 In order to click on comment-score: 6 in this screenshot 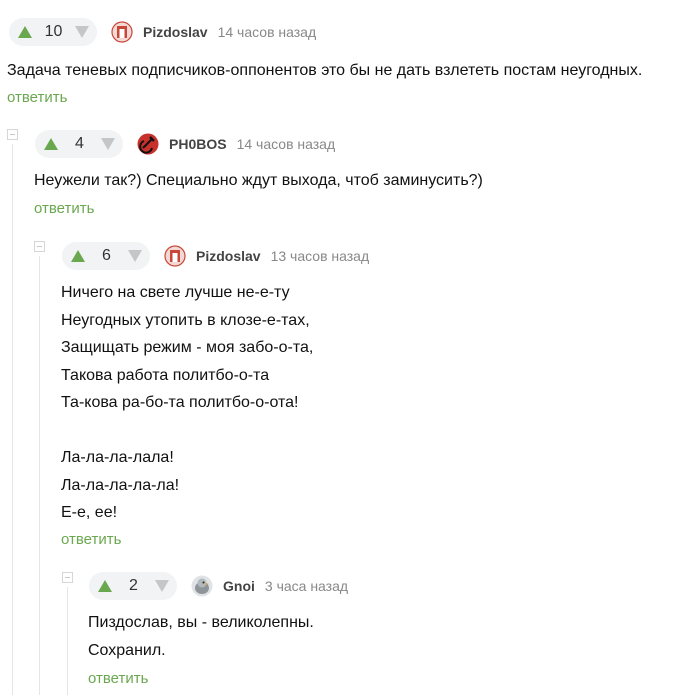, I will do `click(106, 255)`.